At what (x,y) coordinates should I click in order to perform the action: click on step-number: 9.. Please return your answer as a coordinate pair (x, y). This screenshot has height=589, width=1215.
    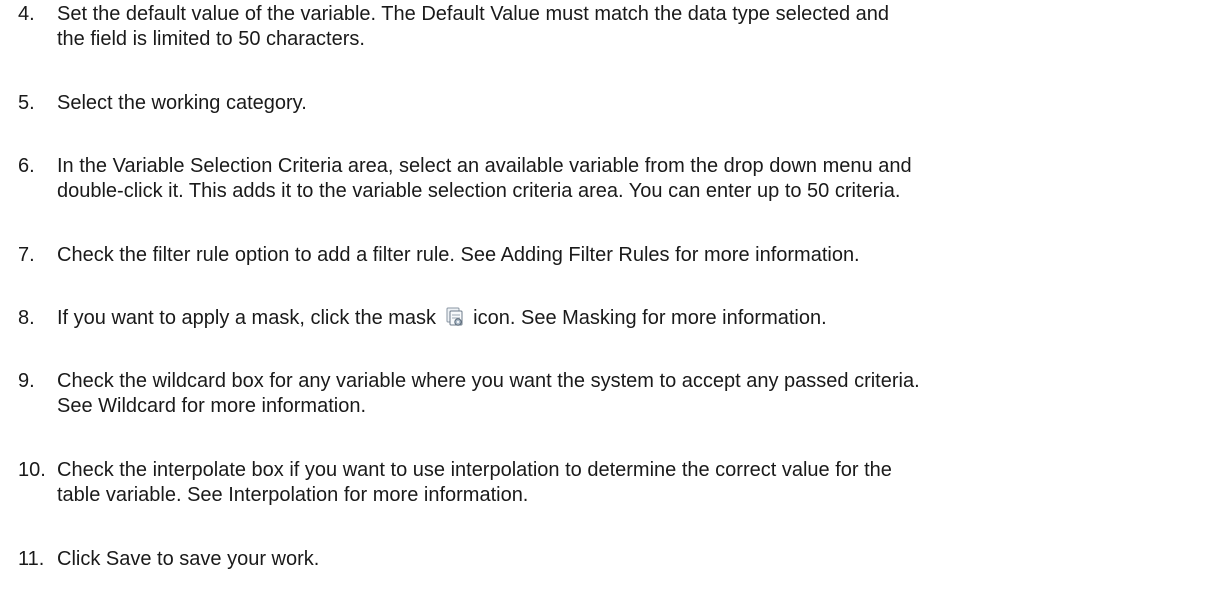
    Looking at the image, I should click on (26, 381).